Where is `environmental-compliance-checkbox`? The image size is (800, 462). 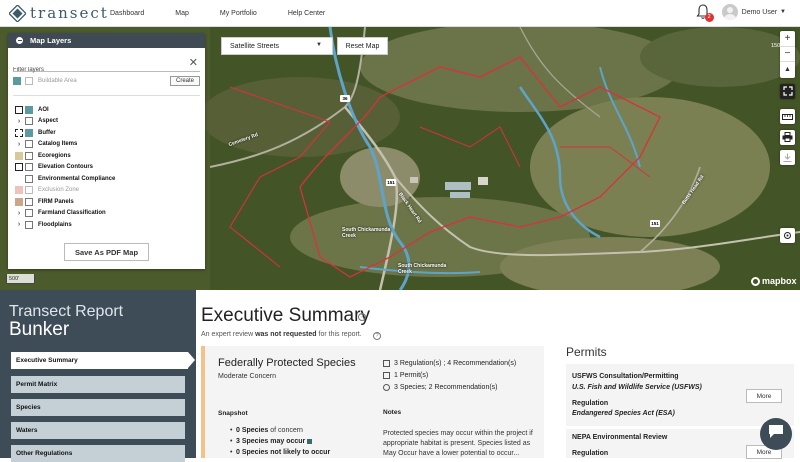
environmental-compliance-checkbox is located at coordinates (29, 178).